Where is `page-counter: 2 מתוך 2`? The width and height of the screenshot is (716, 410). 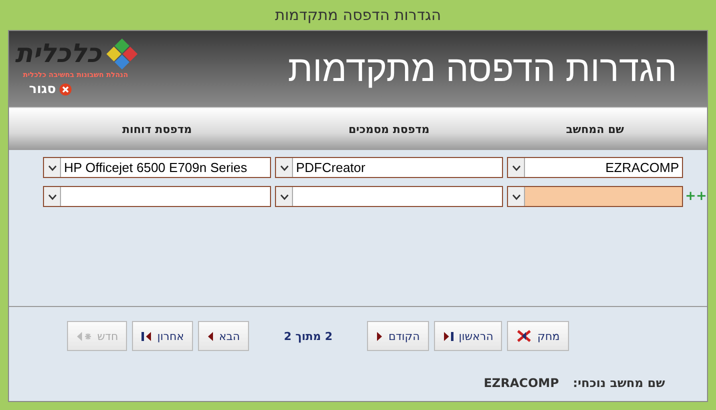 page-counter: 2 מתוך 2 is located at coordinates (308, 336).